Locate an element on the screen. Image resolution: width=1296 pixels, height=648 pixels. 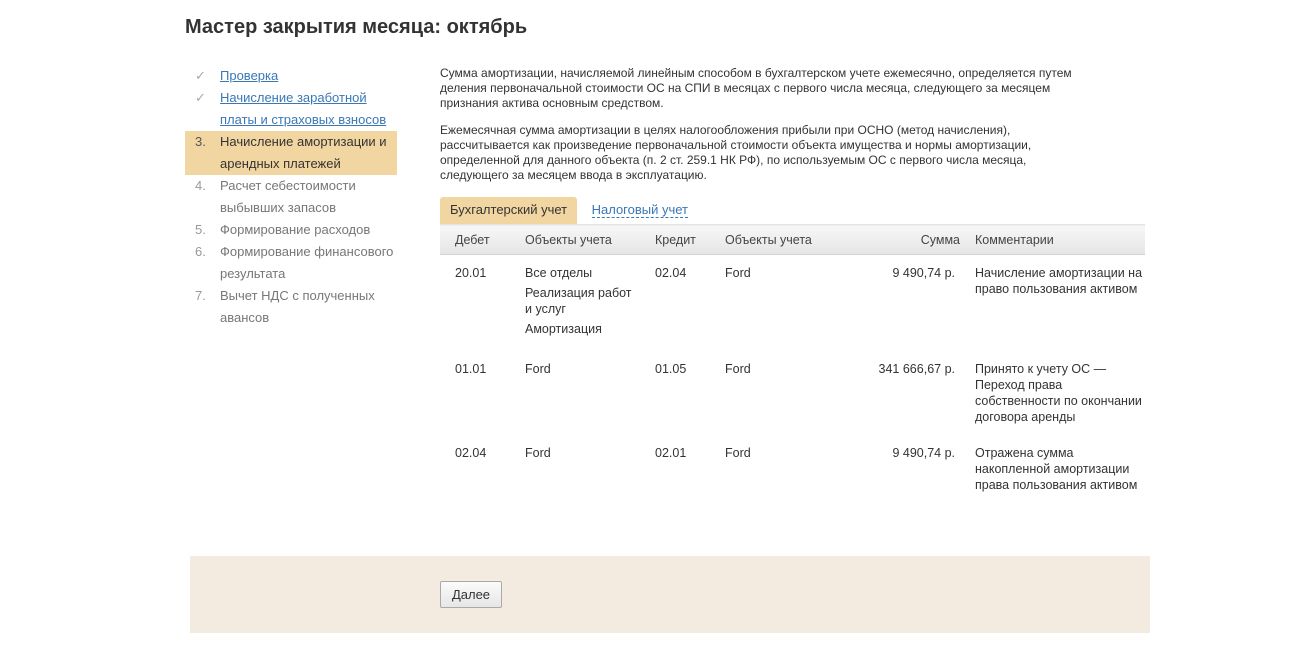
debit-object: Реализация работ и услуг is located at coordinates (578, 301).